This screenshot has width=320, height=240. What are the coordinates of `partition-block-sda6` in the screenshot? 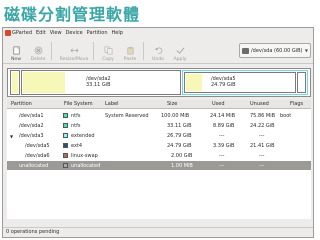 It's located at (301, 82).